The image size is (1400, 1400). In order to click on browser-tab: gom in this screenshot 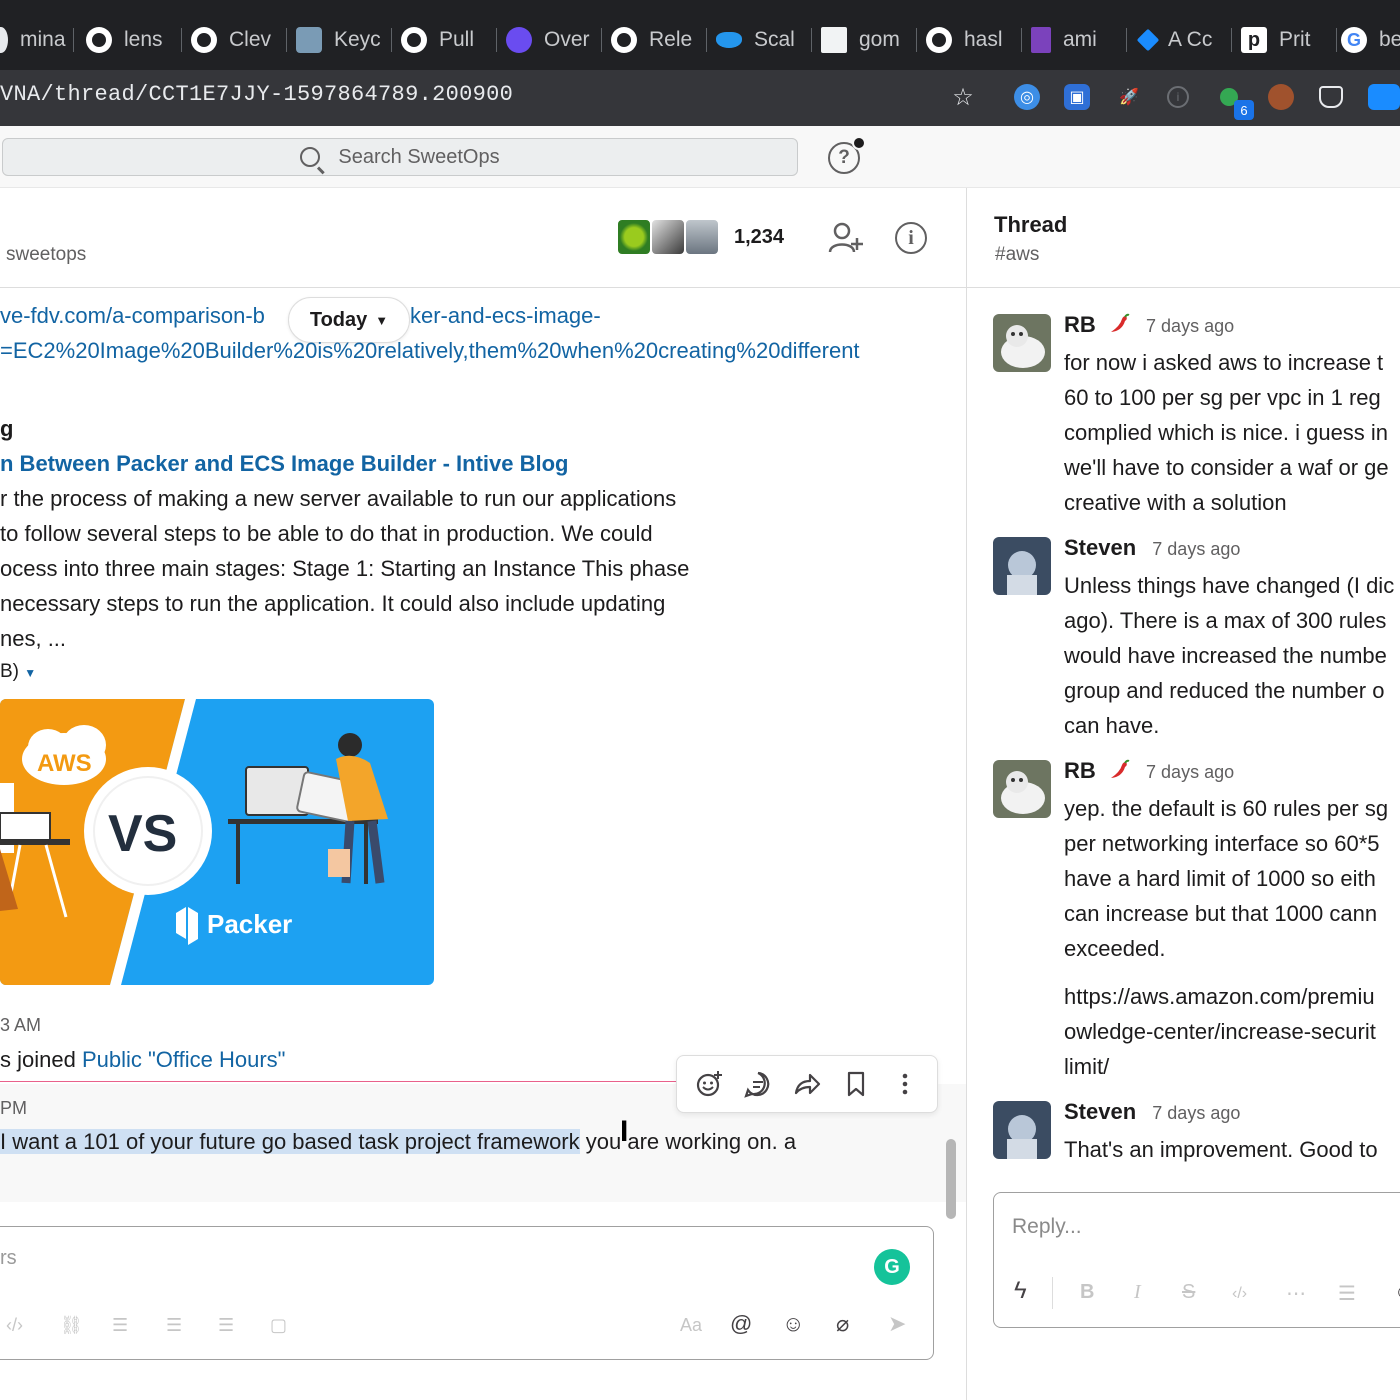, I will do `click(869, 40)`.